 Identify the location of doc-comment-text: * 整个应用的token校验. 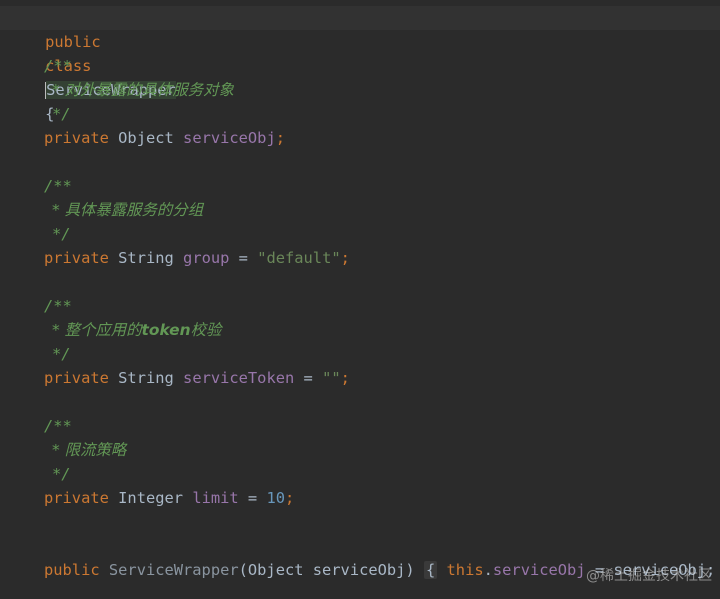
(136, 330).